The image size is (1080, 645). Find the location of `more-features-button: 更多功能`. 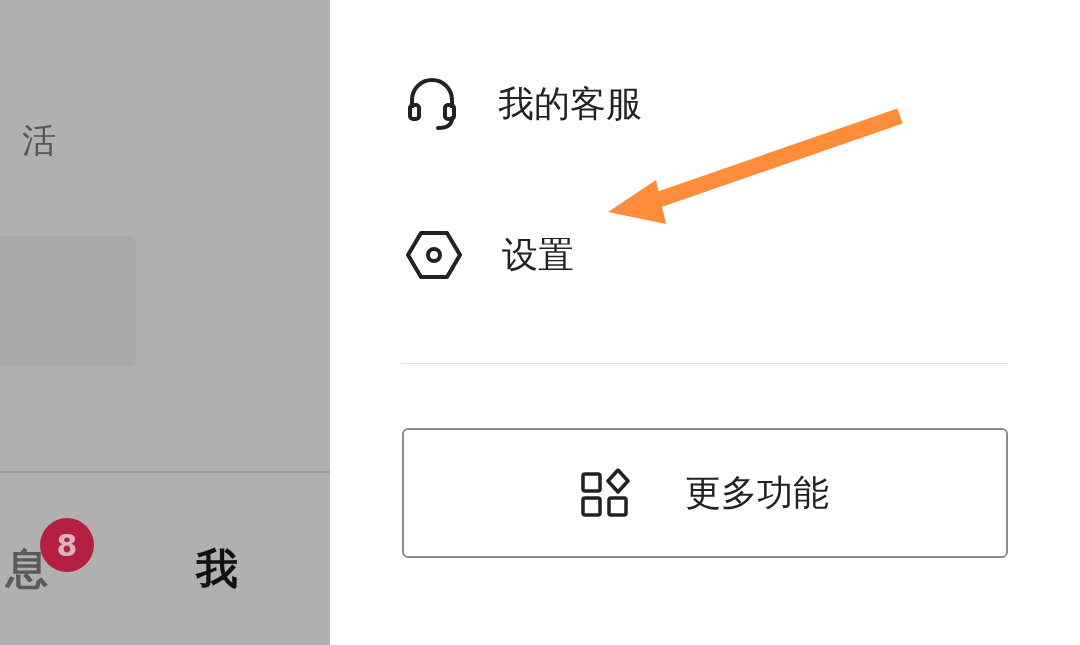

more-features-button: 更多功能 is located at coordinates (705, 493).